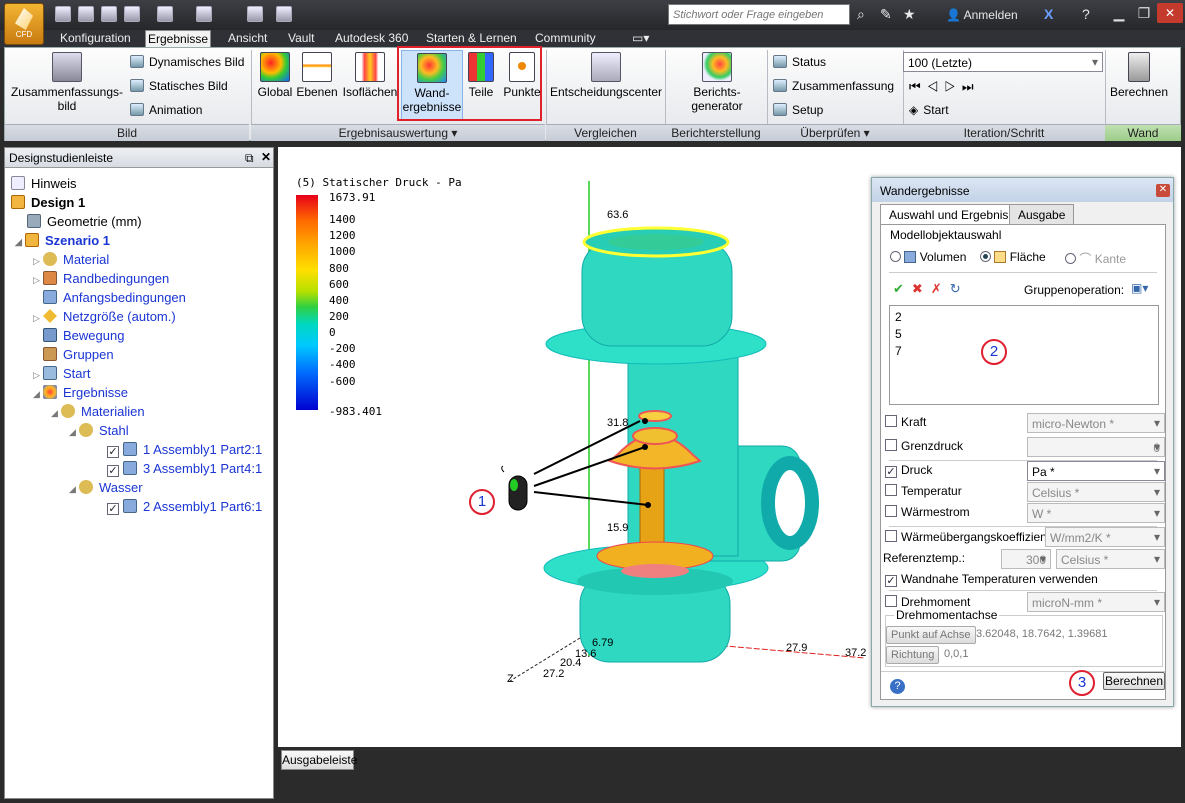 This screenshot has height=803, width=1185. Describe the element at coordinates (891, 581) in the screenshot. I see `wandnah-checkbox: ✓` at that location.